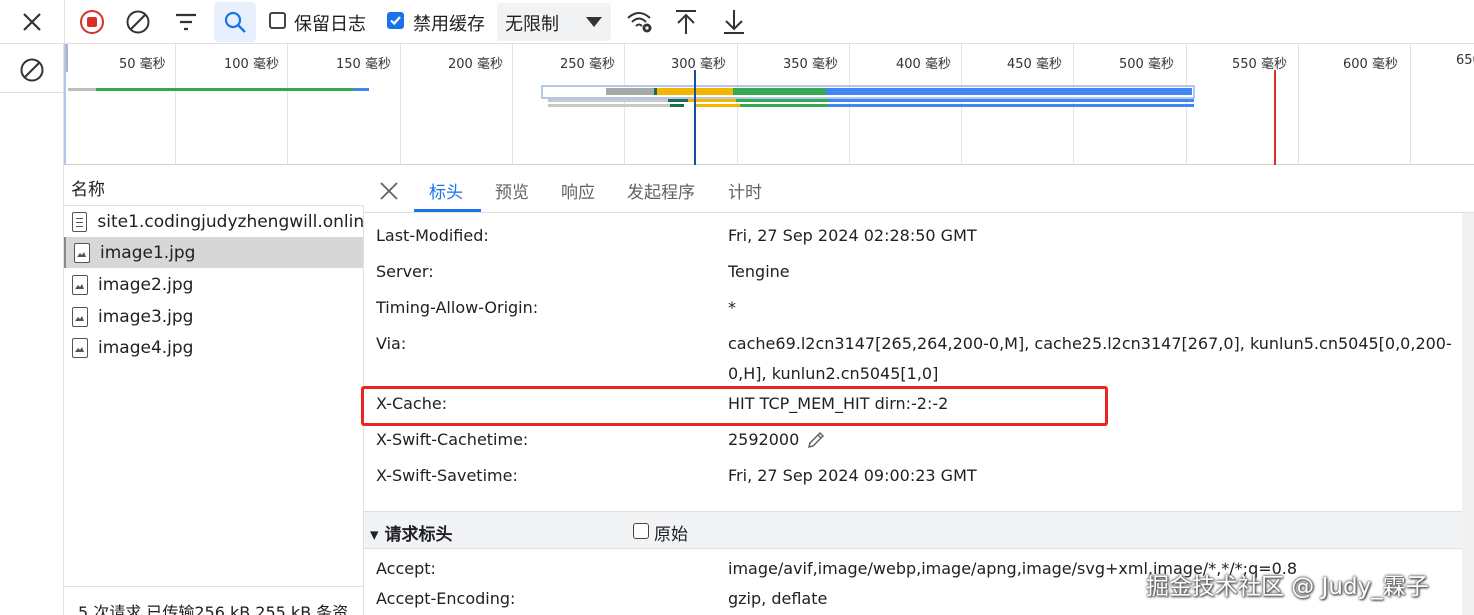  Describe the element at coordinates (148, 252) in the screenshot. I see `request-name: image1.jpg` at that location.